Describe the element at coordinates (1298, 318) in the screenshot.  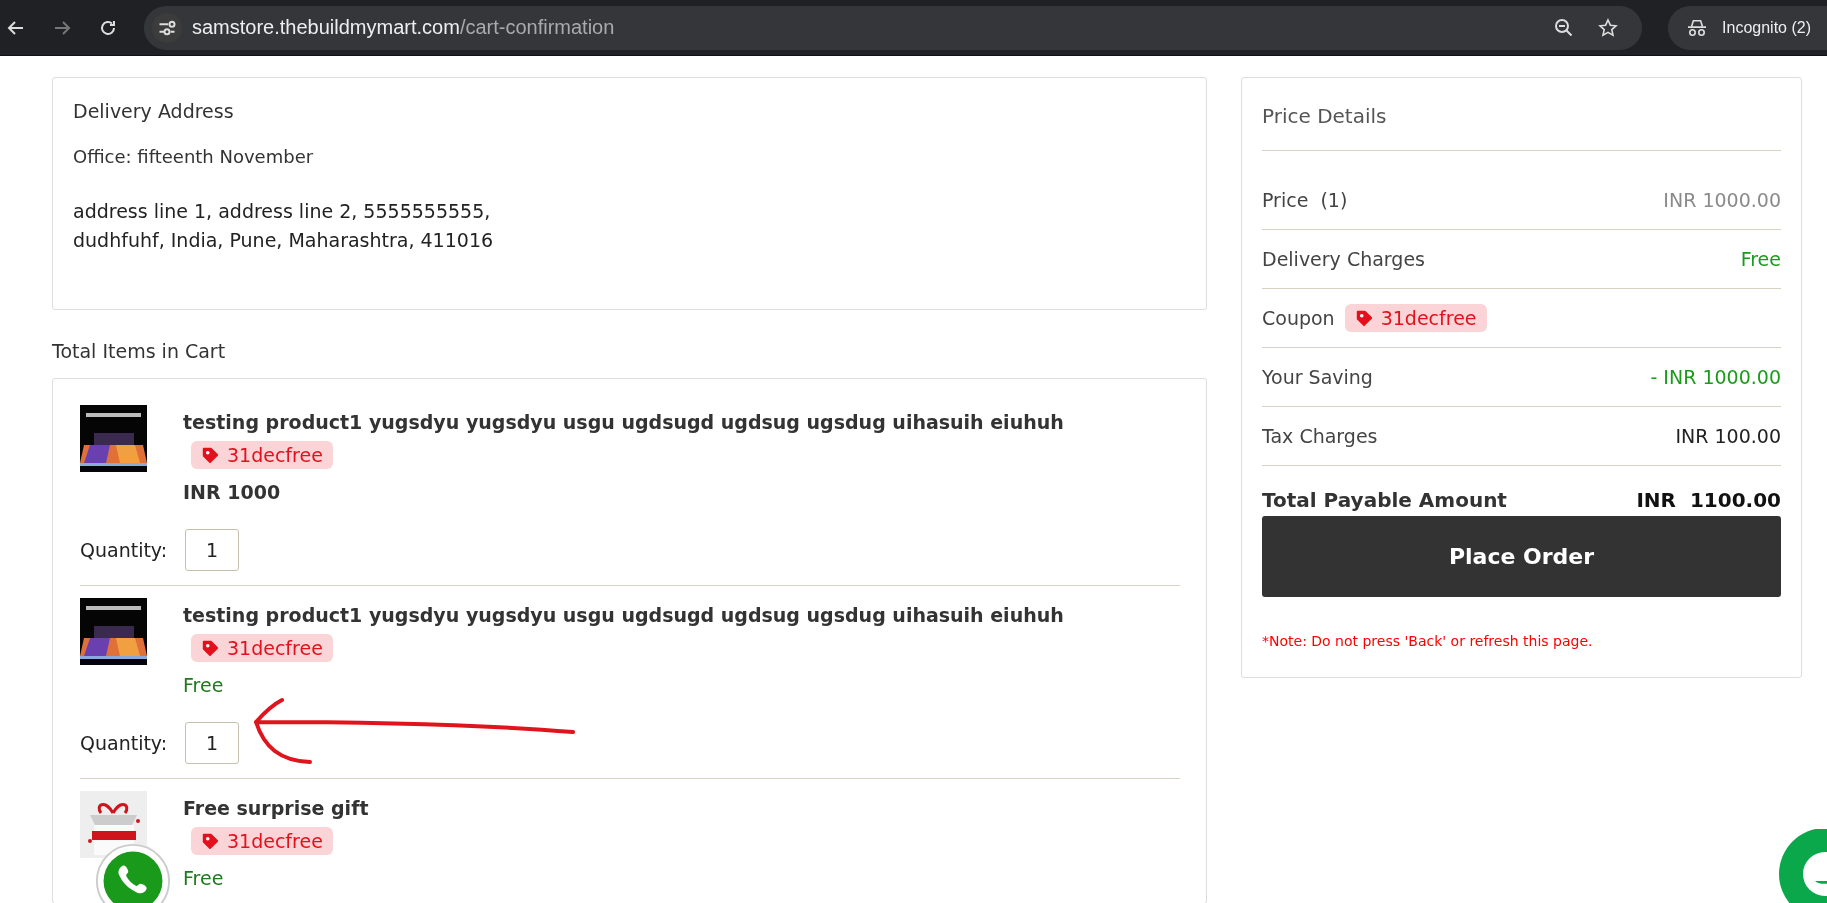
I see `price-label: Coupon` at that location.